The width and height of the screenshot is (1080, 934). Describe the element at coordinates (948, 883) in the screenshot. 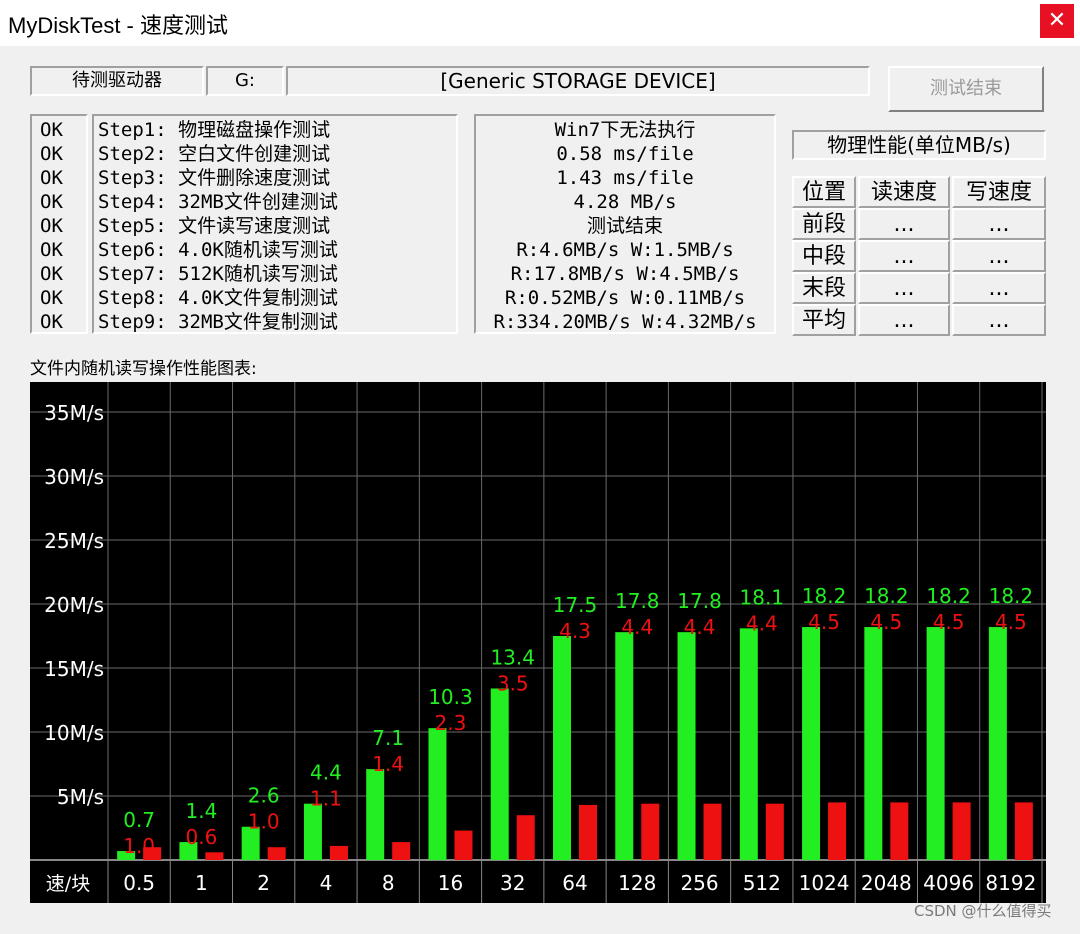

I see `x-tick-label: 4096` at that location.